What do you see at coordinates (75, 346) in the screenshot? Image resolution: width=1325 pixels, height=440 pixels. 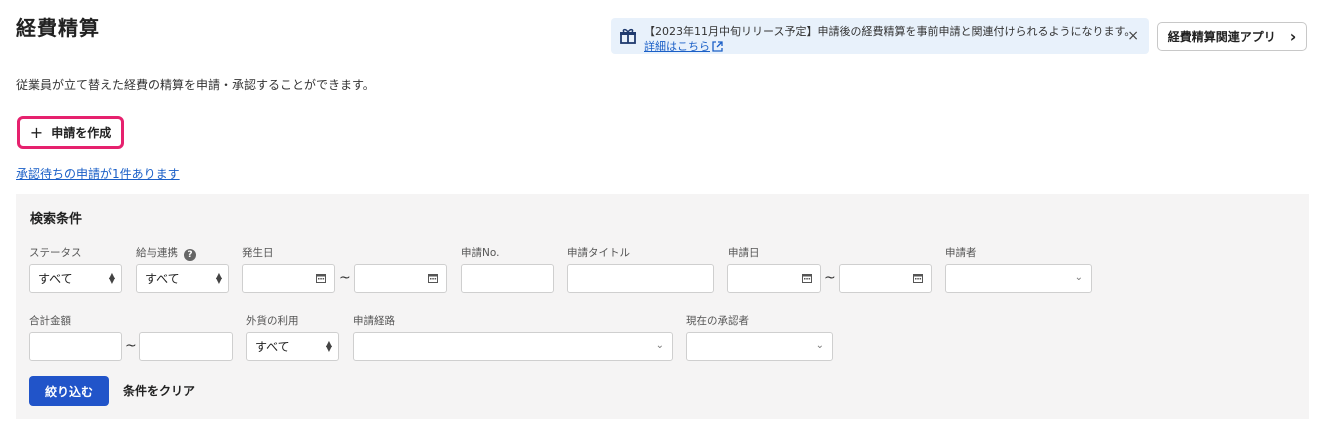 I see `total-amount-from-input` at bounding box center [75, 346].